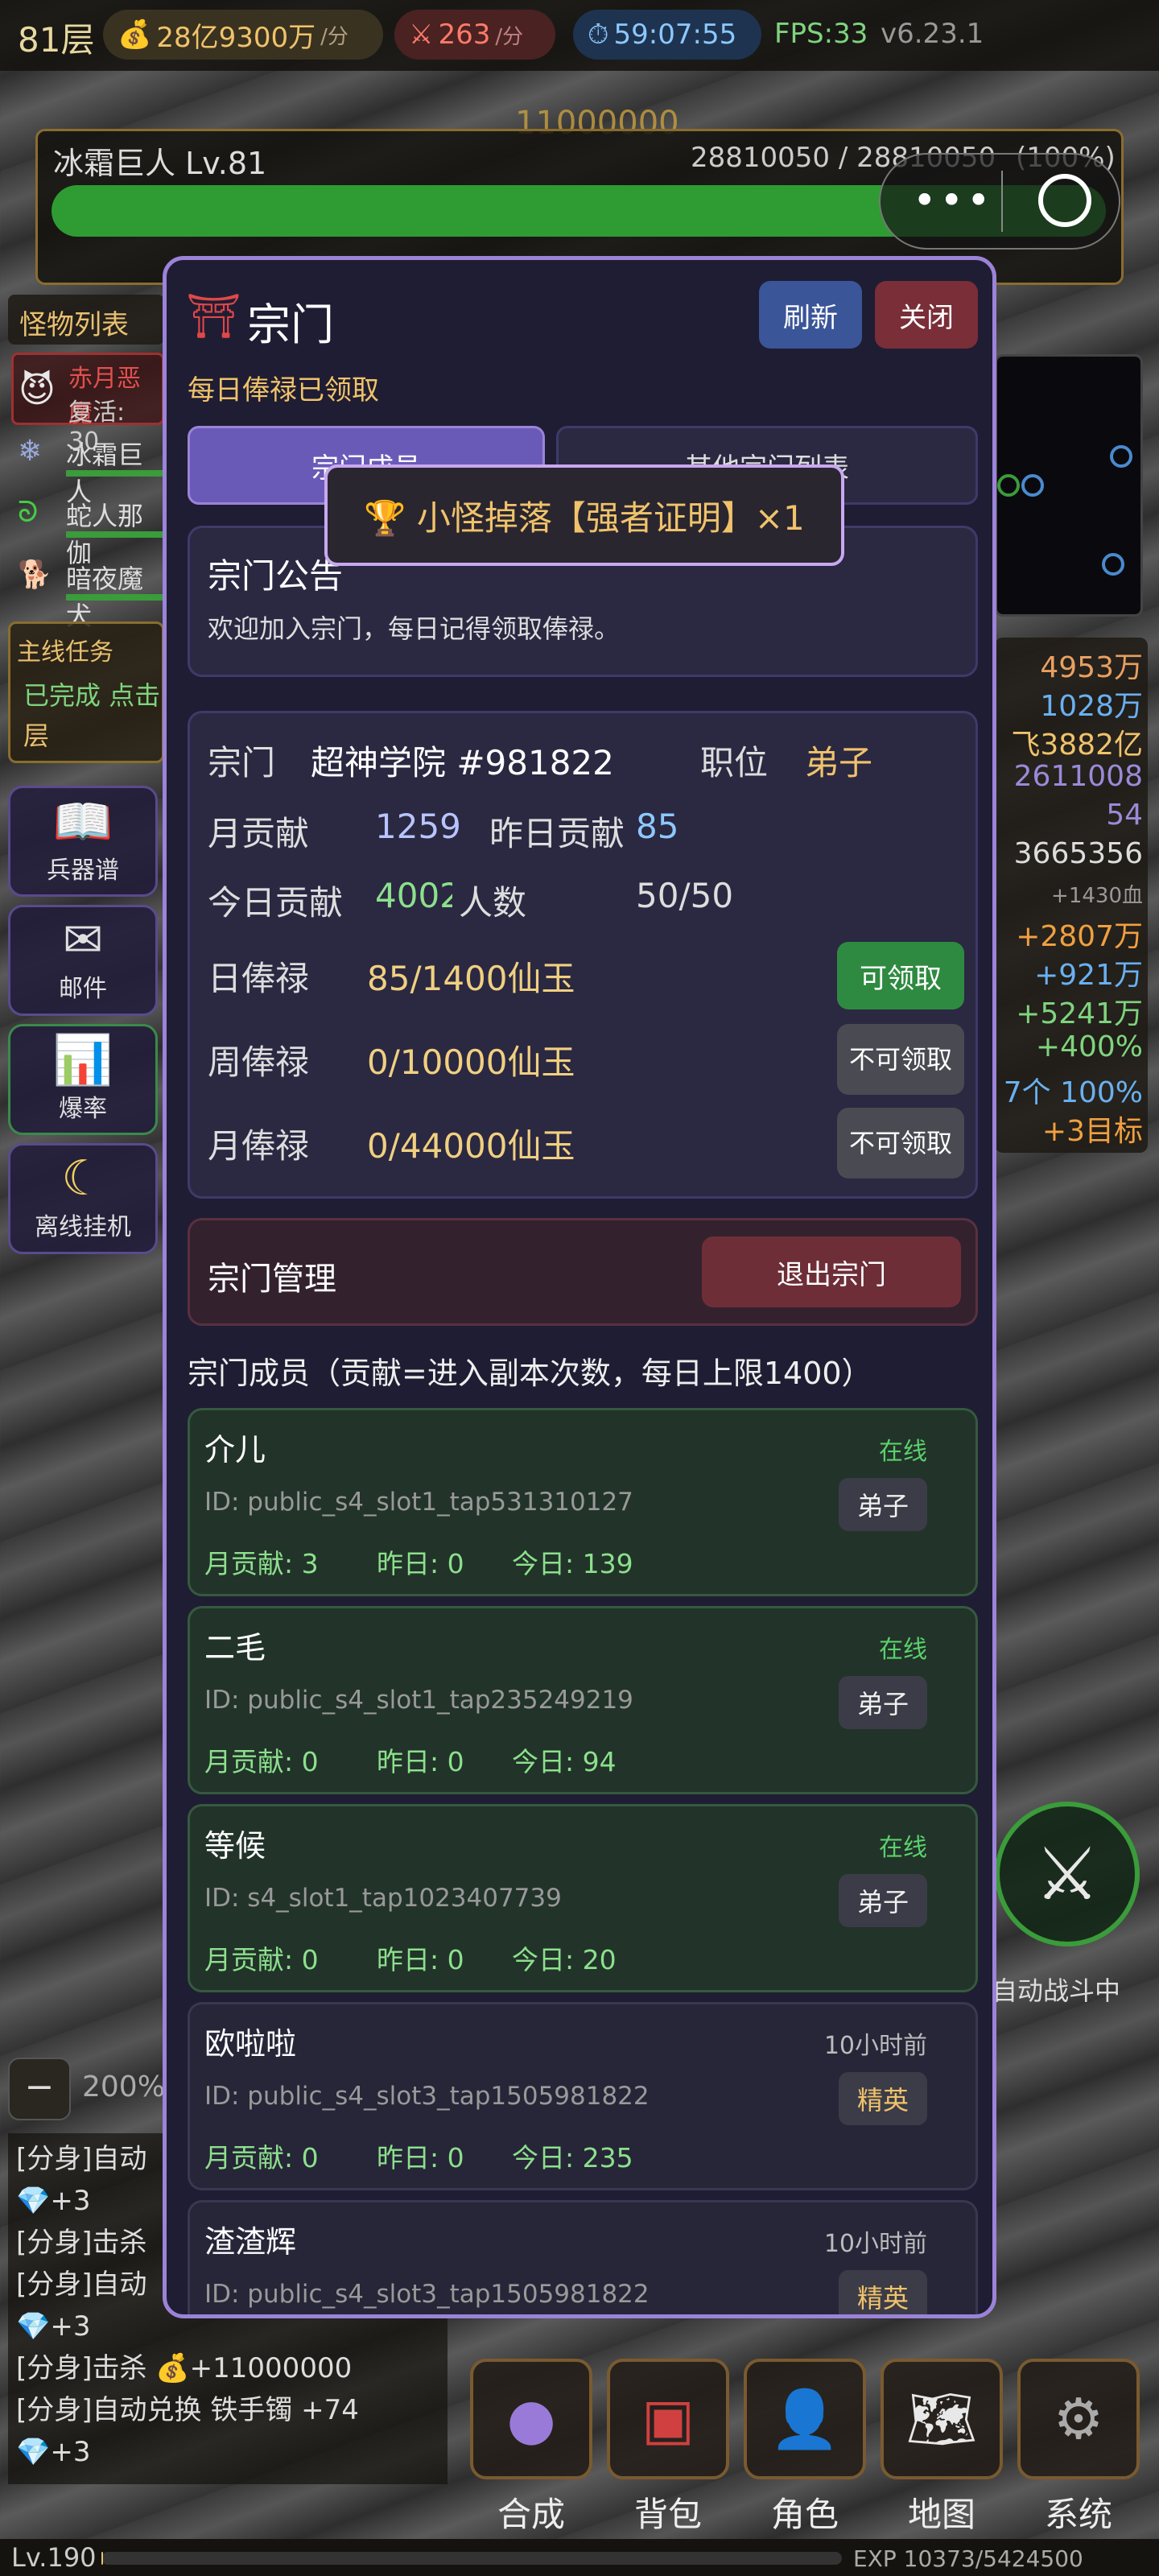 This screenshot has width=1159, height=2576. What do you see at coordinates (414, 628) in the screenshot?
I see `notice-text: 欢迎加入宗门，每日记得领取俸禄。` at bounding box center [414, 628].